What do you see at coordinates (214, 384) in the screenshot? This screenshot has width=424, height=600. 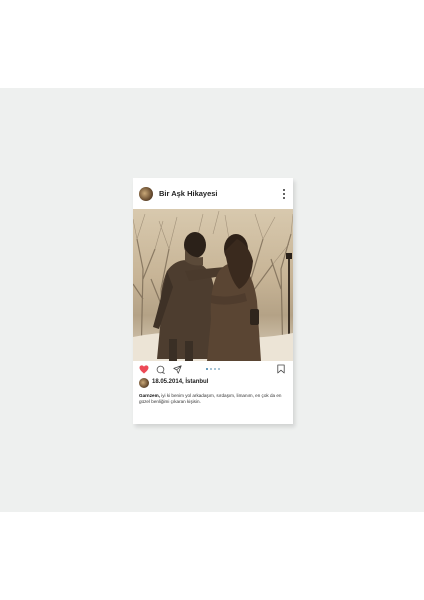 I see `post-meta: 18.05.2014, İstanbul` at bounding box center [214, 384].